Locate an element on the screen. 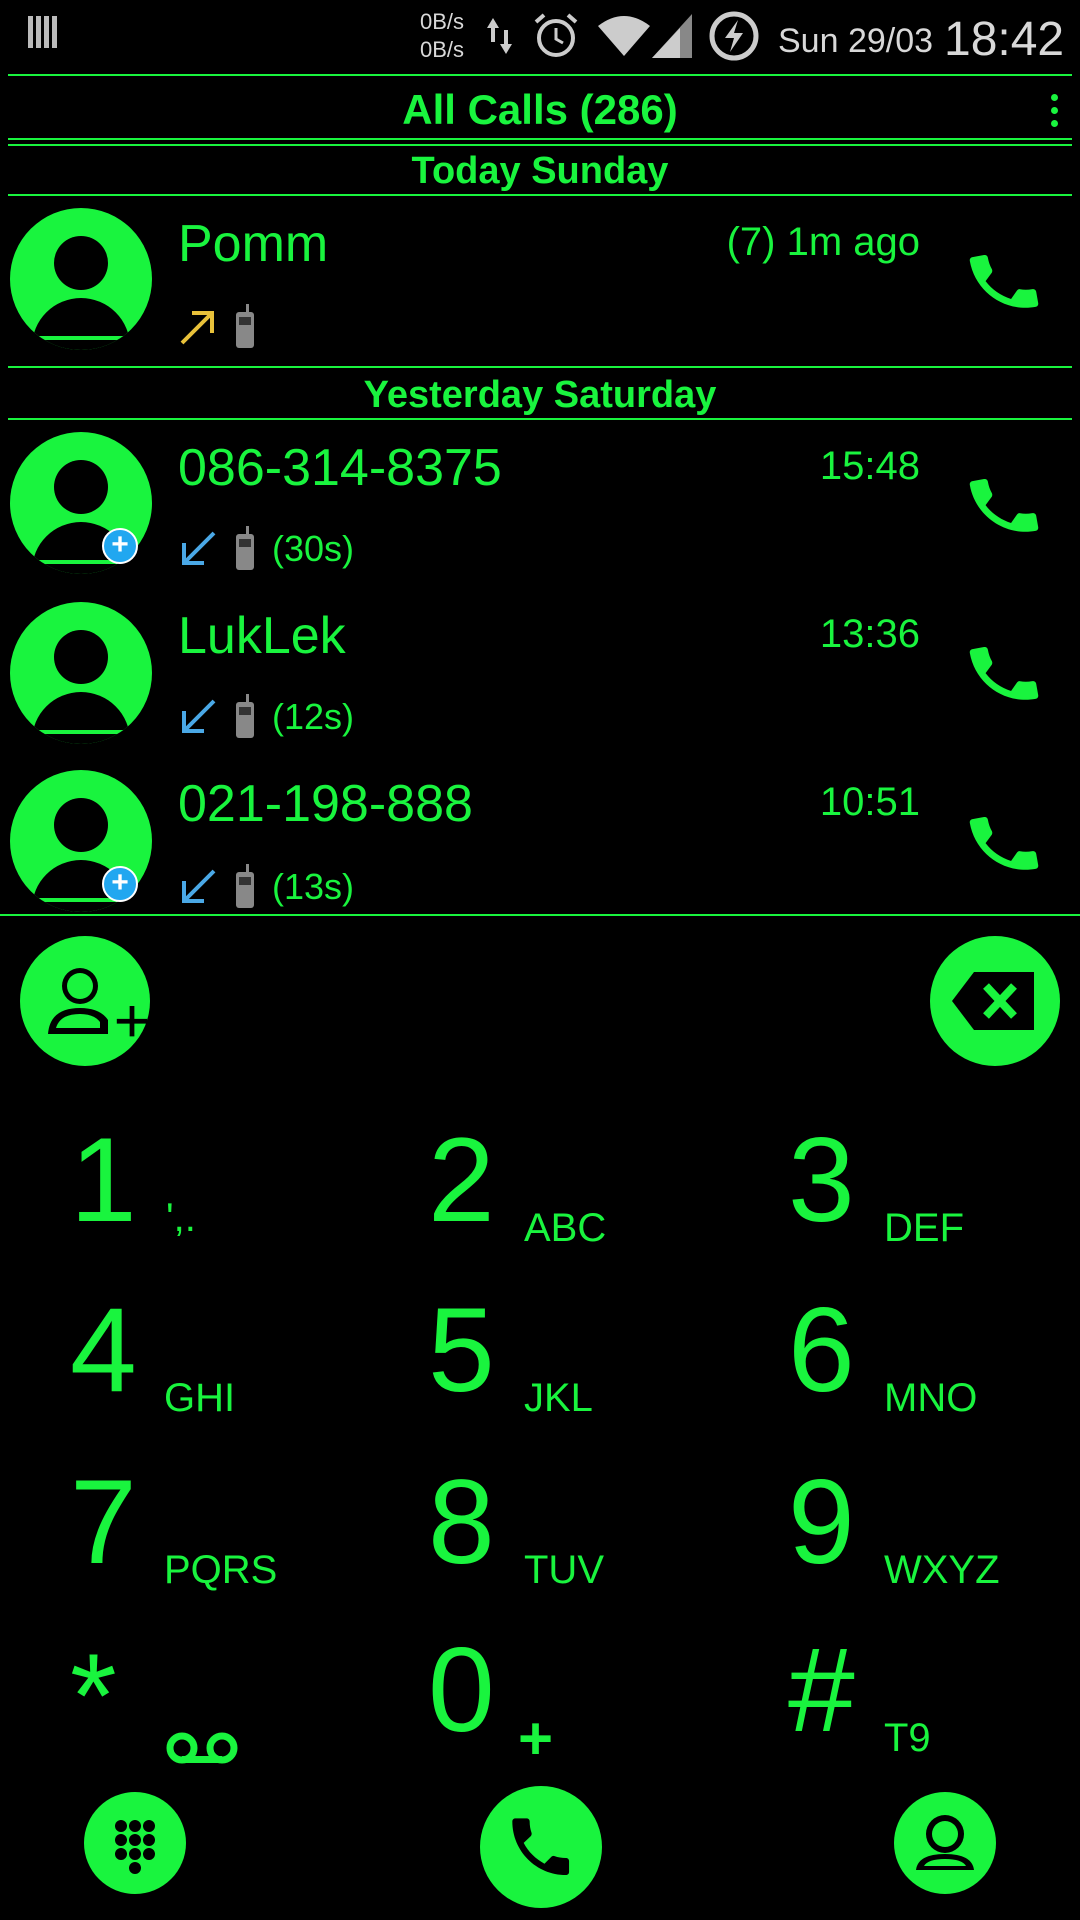 The height and width of the screenshot is (1920, 1080). call-duration: (13s) is located at coordinates (313, 886).